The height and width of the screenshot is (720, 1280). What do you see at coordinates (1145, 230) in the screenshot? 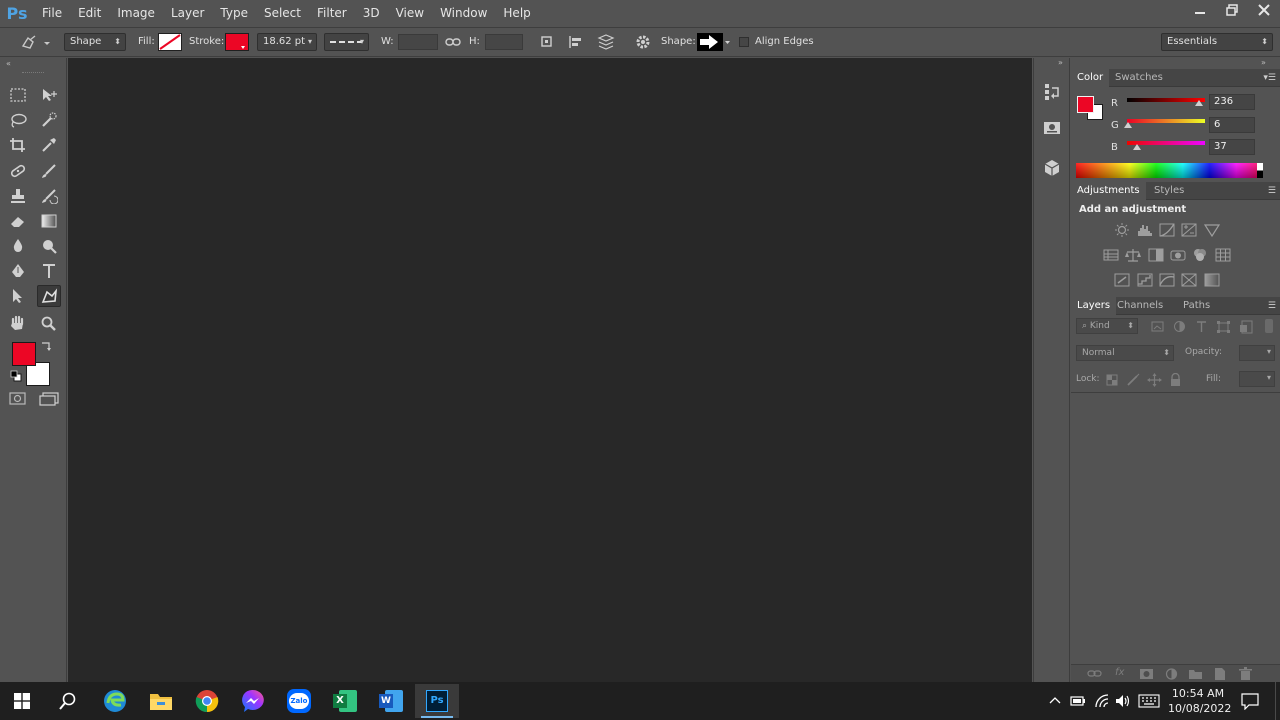
I see `levels-icon` at bounding box center [1145, 230].